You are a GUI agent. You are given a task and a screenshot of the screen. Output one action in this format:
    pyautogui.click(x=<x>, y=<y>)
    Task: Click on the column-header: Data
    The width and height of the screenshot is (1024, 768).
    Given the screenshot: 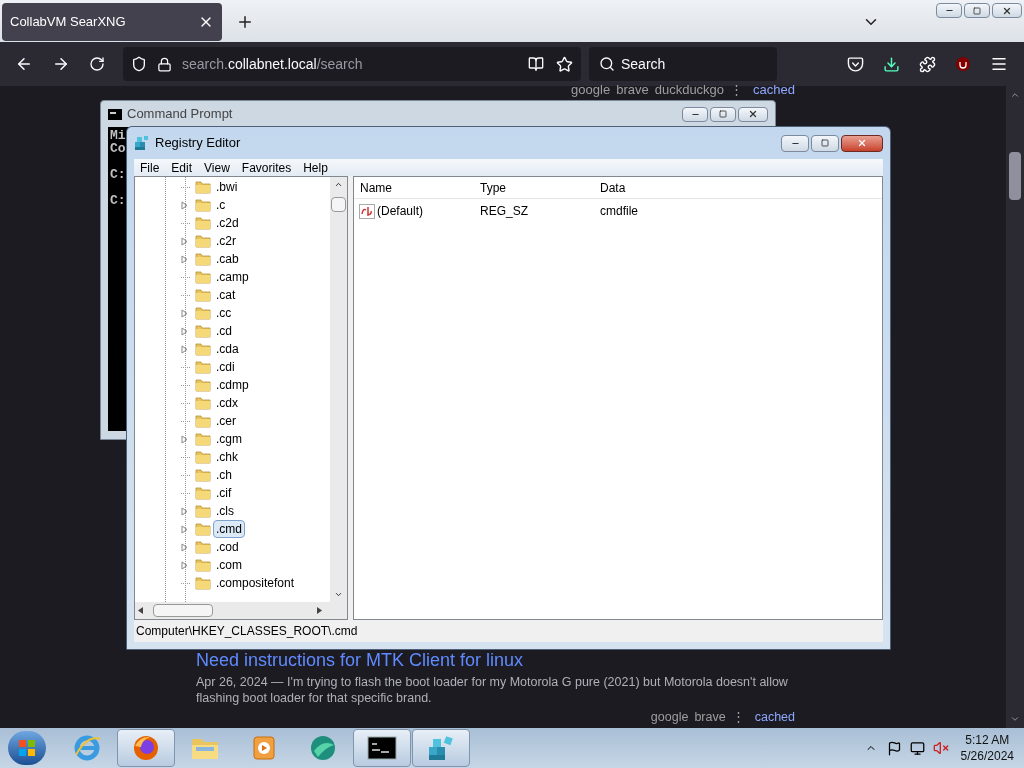 What is the action you would take?
    pyautogui.click(x=694, y=187)
    